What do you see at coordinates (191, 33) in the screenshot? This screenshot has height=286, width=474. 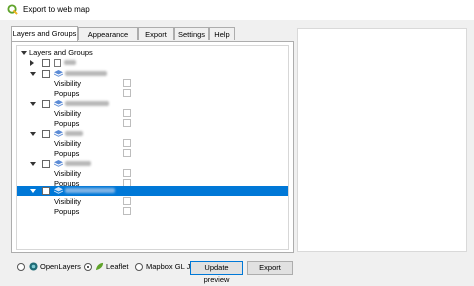 I see `tab-settings: Settings` at bounding box center [191, 33].